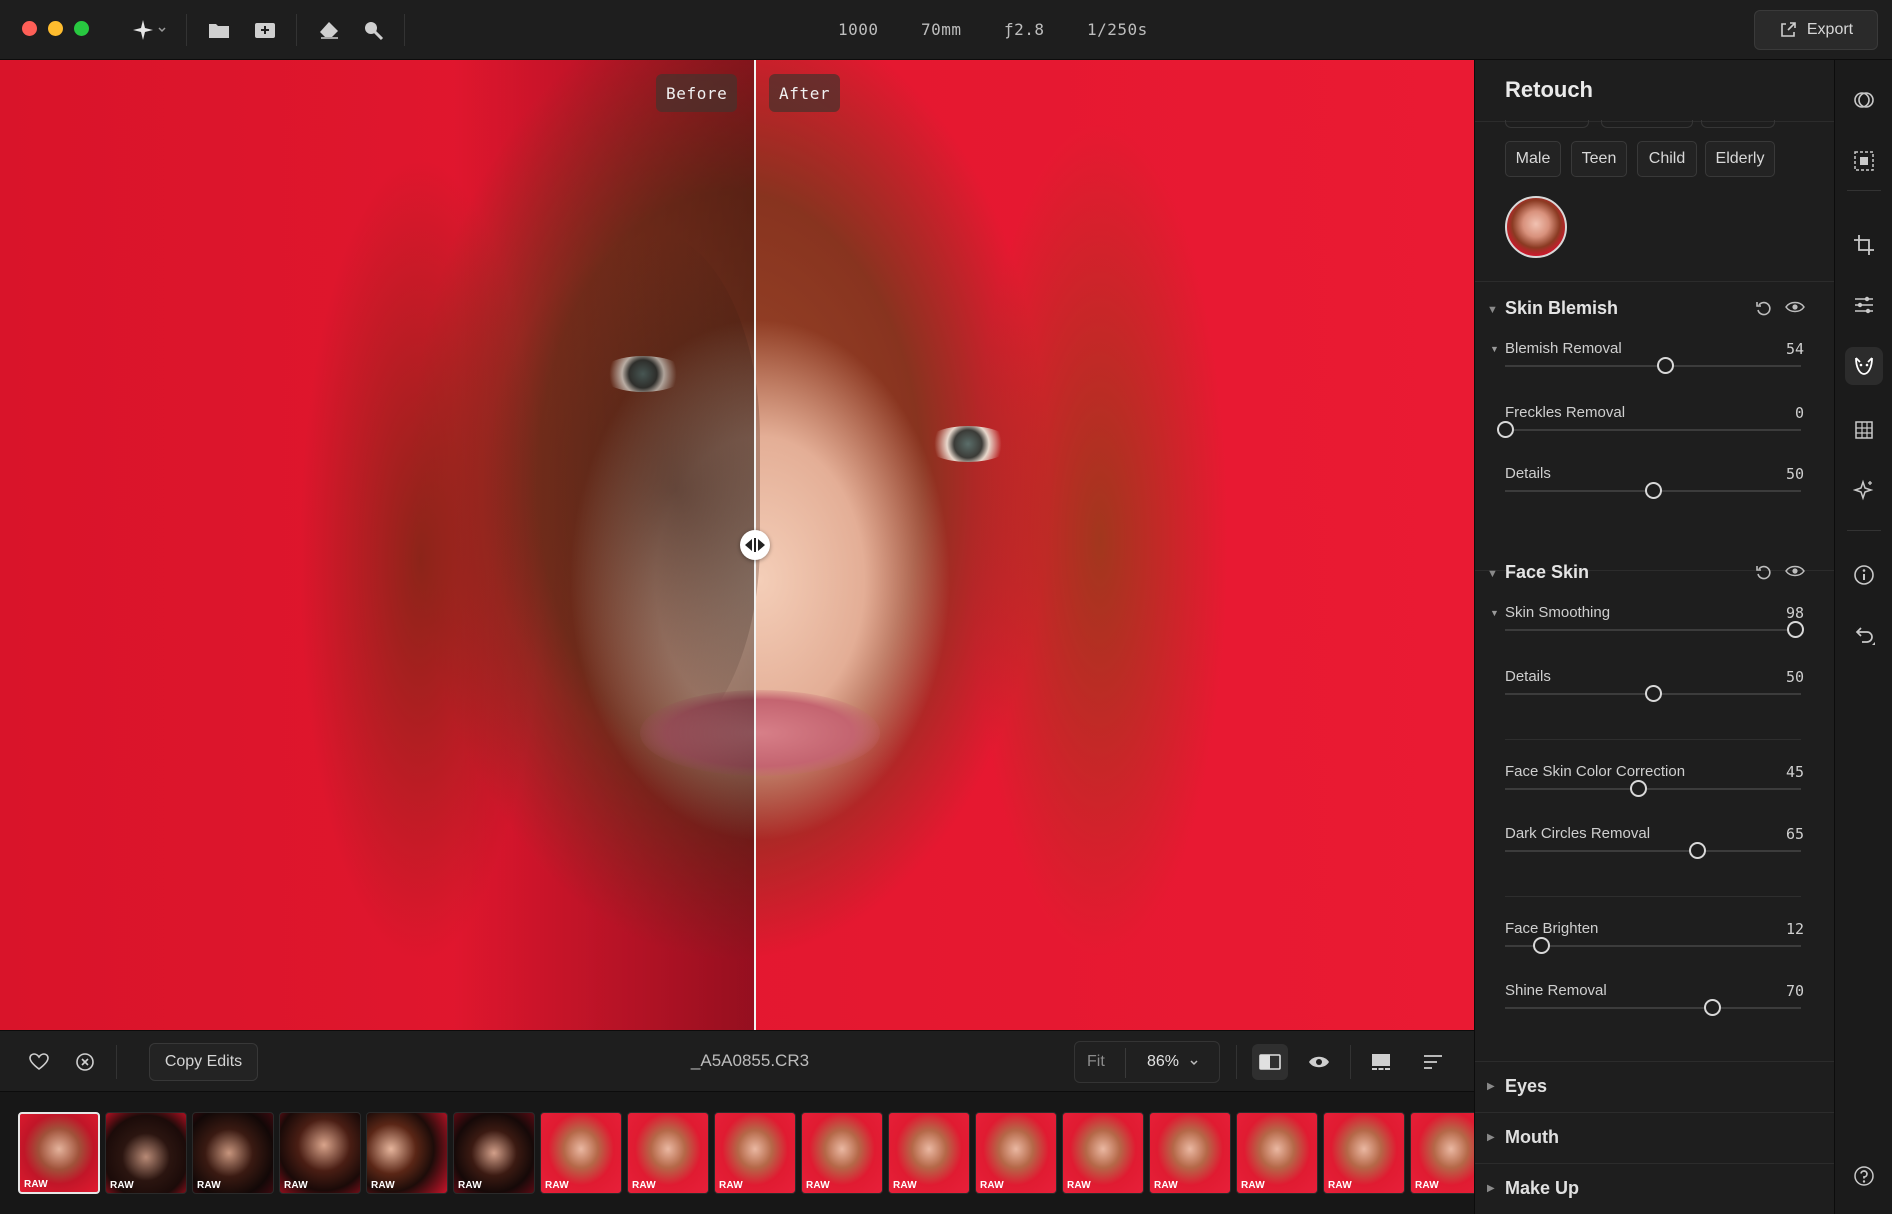 This screenshot has height=1214, width=1892. I want to click on adjustments-icon, so click(1864, 305).